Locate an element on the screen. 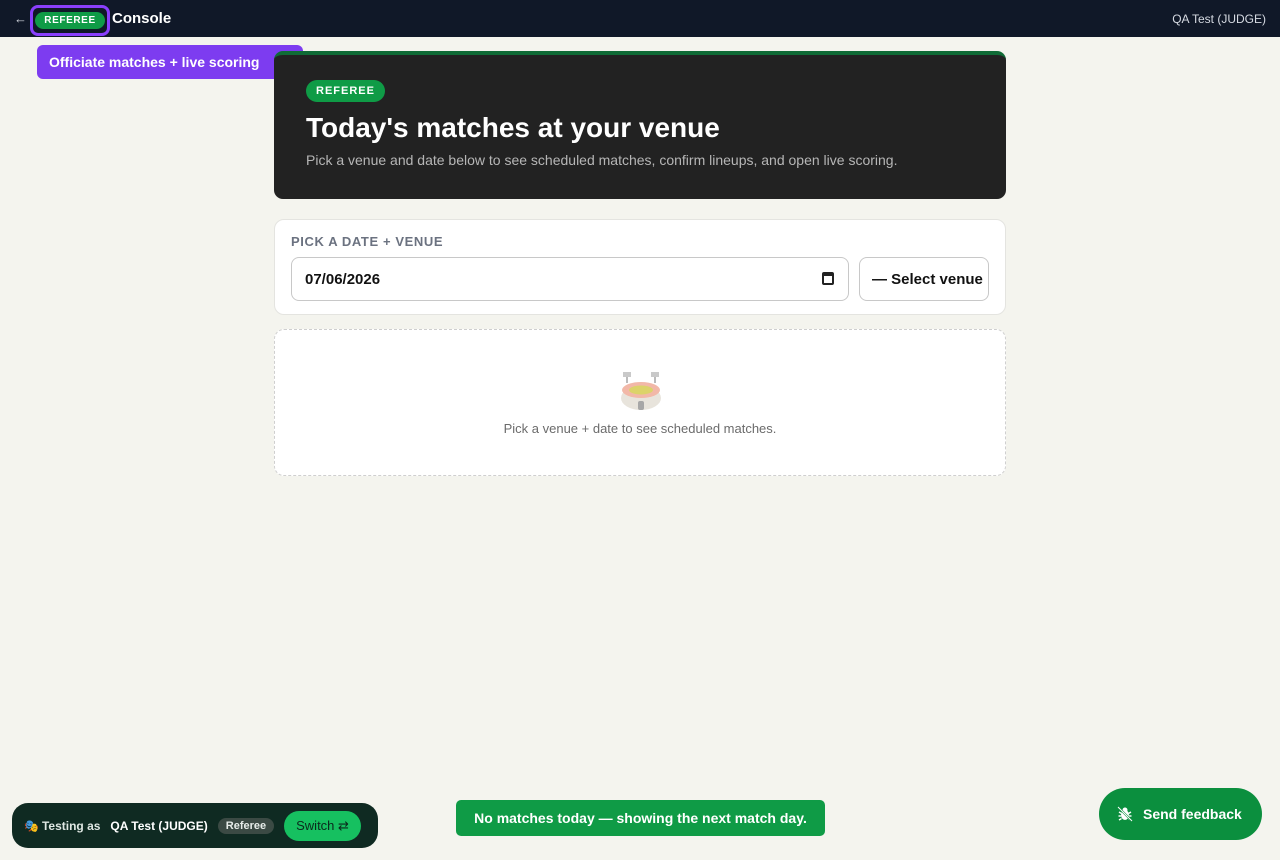  role-tooltip: Officiate matches + live scoring is located at coordinates (170, 62).